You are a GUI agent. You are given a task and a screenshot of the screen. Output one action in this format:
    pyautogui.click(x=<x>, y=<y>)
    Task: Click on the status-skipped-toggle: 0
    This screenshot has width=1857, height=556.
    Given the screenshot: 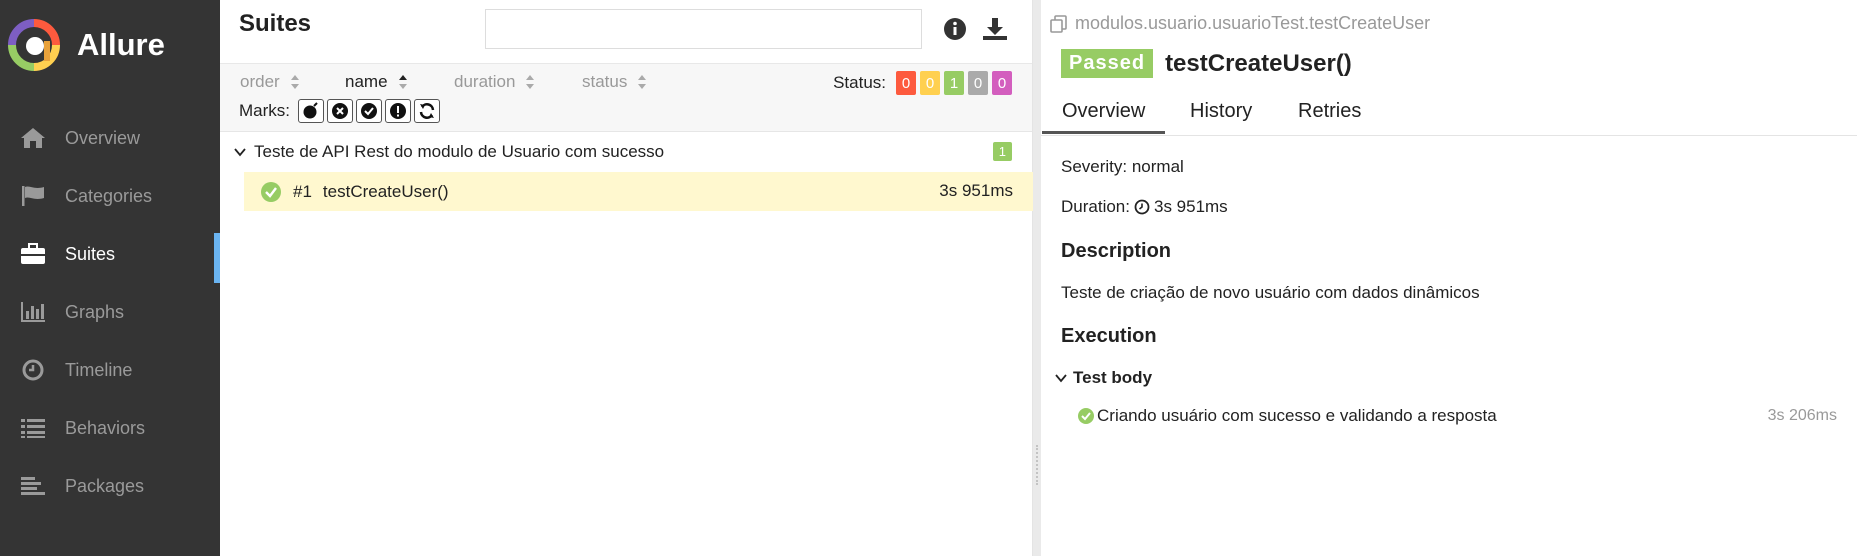 What is the action you would take?
    pyautogui.click(x=978, y=83)
    